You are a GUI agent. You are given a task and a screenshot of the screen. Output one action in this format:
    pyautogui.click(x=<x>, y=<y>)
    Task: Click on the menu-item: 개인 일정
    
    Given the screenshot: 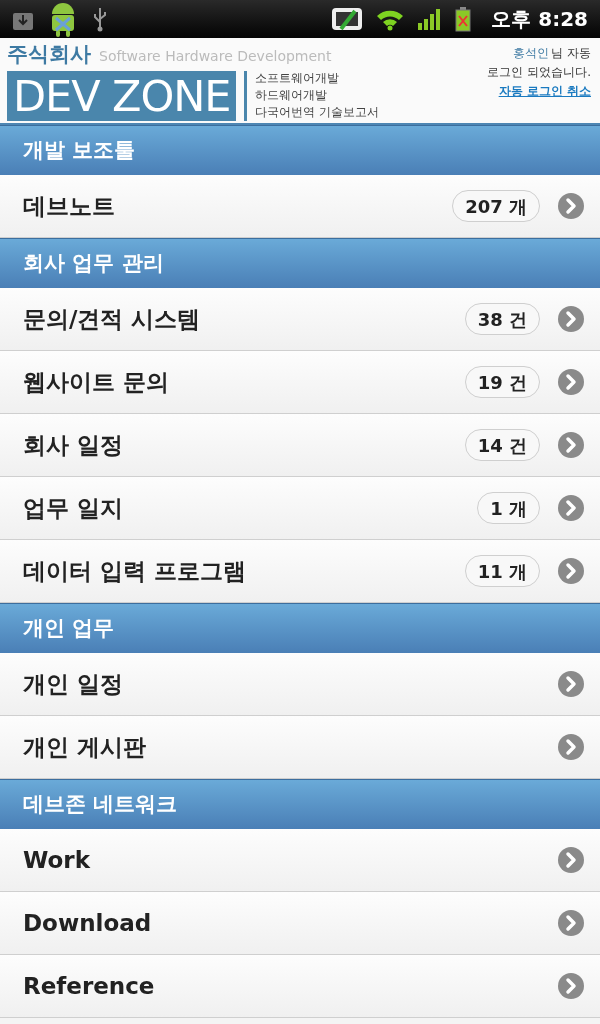 What is the action you would take?
    pyautogui.click(x=300, y=684)
    